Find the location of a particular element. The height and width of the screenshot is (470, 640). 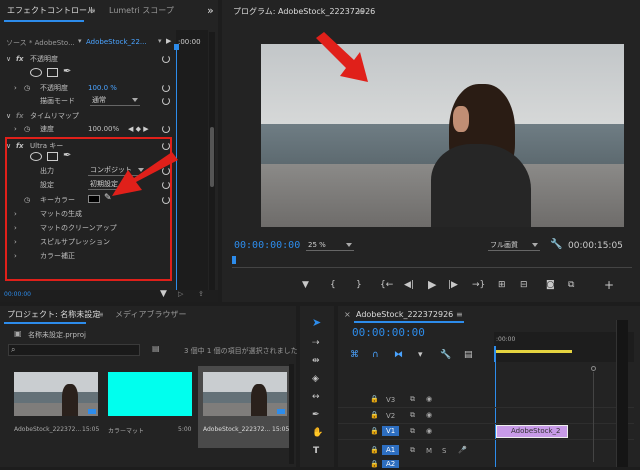

add-marker-button: ▼ is located at coordinates (305, 285).